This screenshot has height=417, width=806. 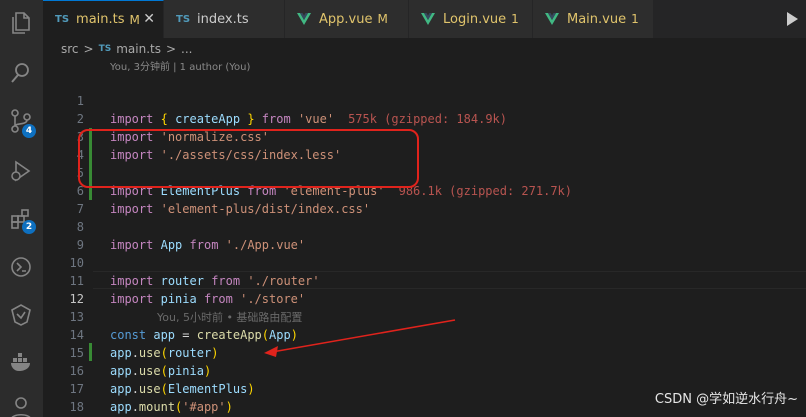 What do you see at coordinates (424, 235) in the screenshot?
I see `code-line: 9` at bounding box center [424, 235].